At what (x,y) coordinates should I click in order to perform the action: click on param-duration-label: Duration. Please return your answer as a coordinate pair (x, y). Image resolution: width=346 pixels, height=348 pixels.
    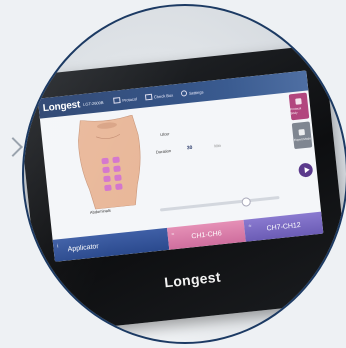
    Looking at the image, I should click on (163, 151).